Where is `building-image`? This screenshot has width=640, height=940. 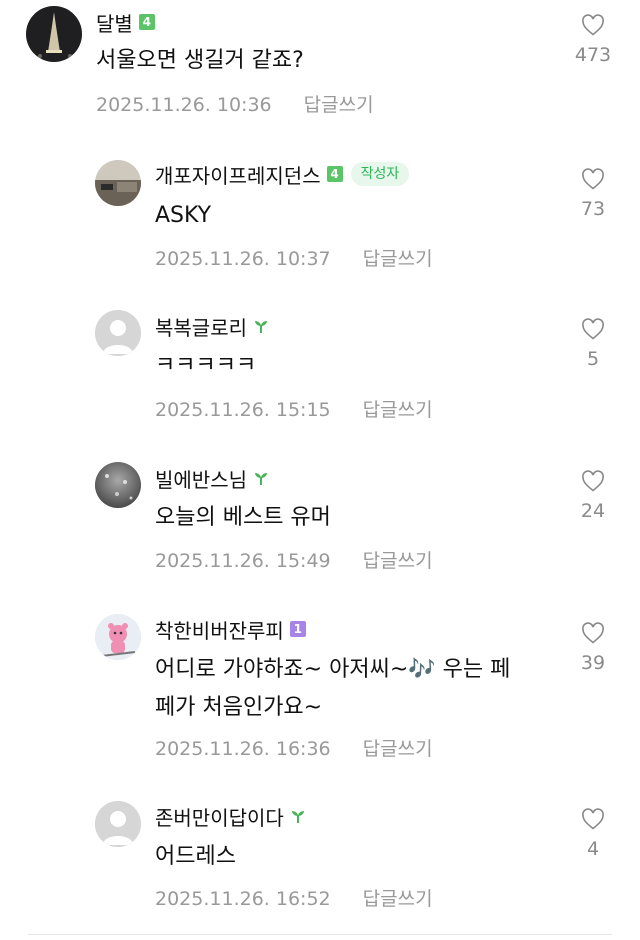 building-image is located at coordinates (118, 183).